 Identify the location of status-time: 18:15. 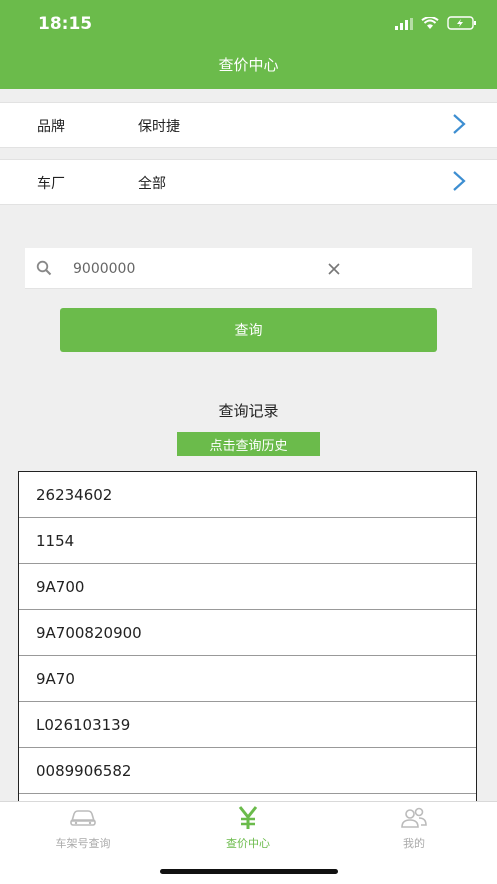
(65, 24).